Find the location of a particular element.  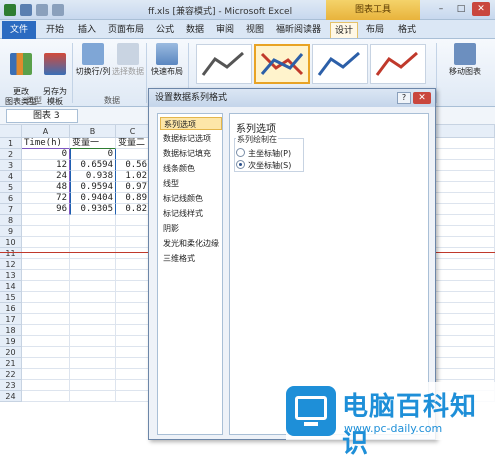

cell: 0.97 is located at coordinates (133, 187).